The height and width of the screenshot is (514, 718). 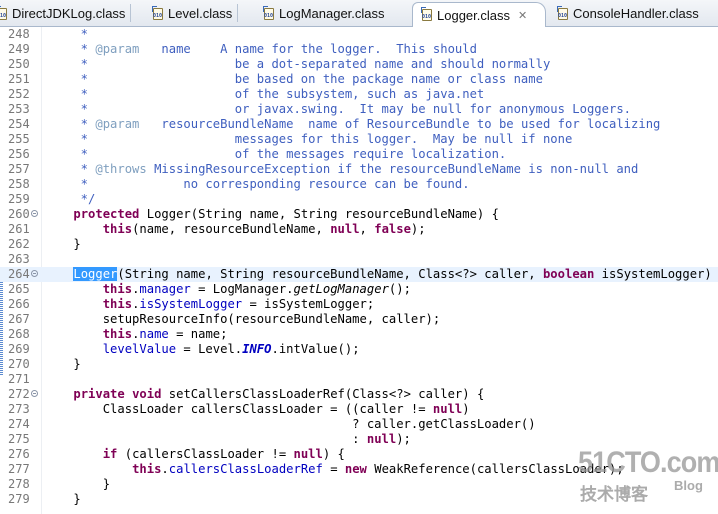 What do you see at coordinates (19, 439) in the screenshot?
I see `line-number: 275` at bounding box center [19, 439].